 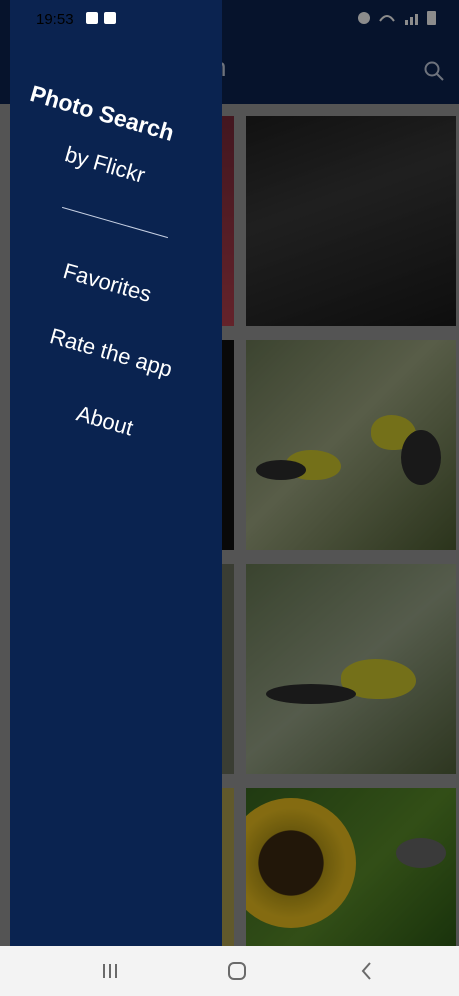 I want to click on alarm-wifi-signal-battery-icons, so click(x=397, y=18).